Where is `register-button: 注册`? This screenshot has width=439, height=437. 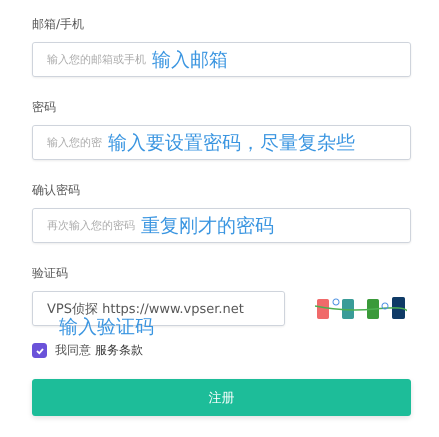
register-button: 注册 is located at coordinates (221, 397).